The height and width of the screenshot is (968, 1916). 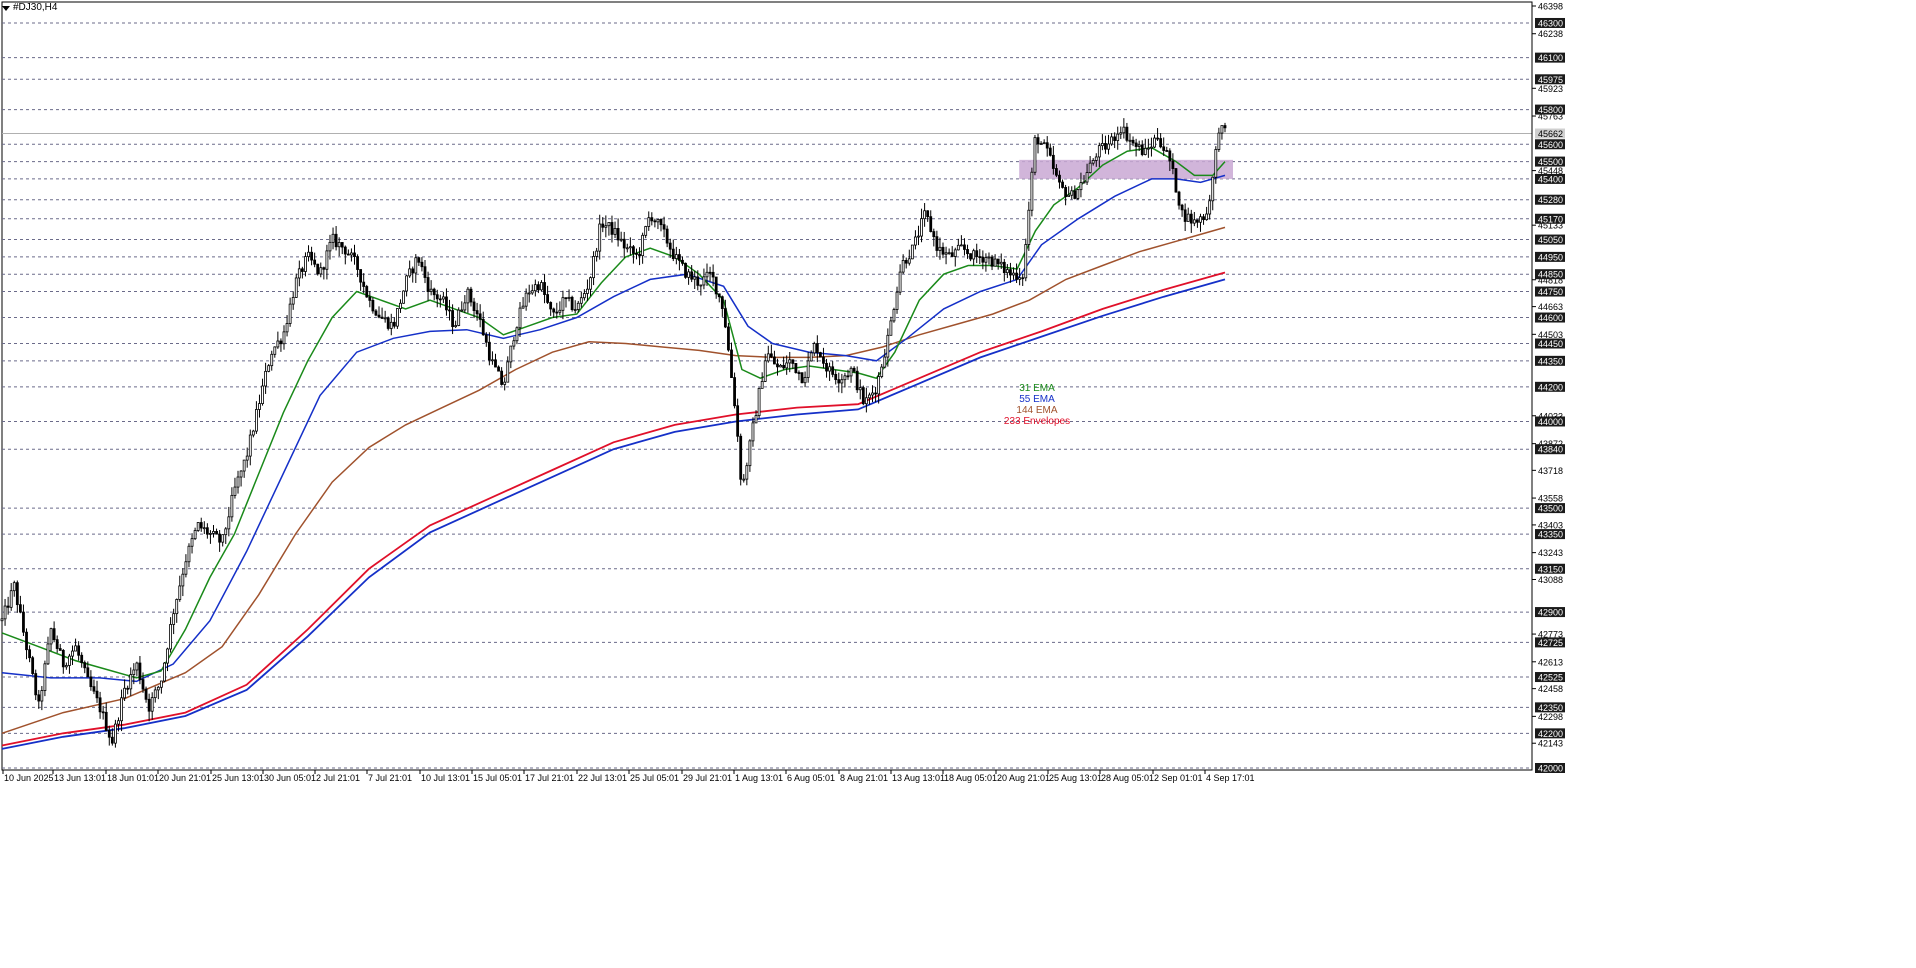 I want to click on dropdown-triangle-icon, so click(x=6, y=8).